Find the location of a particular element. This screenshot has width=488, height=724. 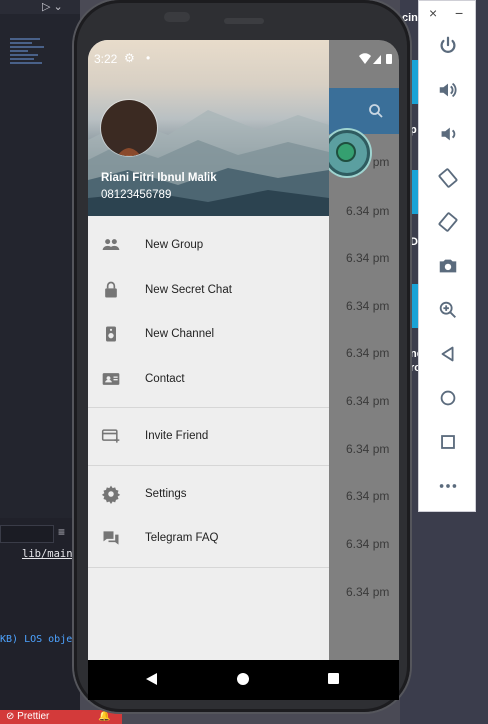

more-icon is located at coordinates (448, 486).